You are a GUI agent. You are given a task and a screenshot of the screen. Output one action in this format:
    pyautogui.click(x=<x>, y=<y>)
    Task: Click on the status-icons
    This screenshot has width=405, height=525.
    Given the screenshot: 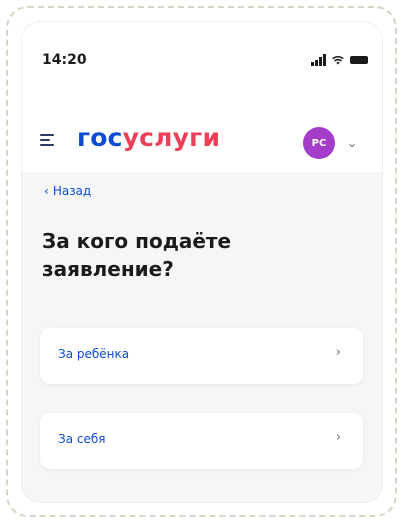 What is the action you would take?
    pyautogui.click(x=339, y=59)
    